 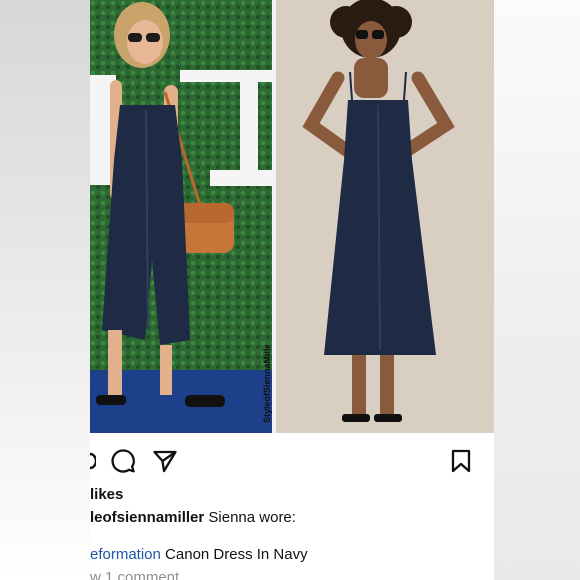 What do you see at coordinates (106, 494) in the screenshot?
I see `likes-count: likes` at bounding box center [106, 494].